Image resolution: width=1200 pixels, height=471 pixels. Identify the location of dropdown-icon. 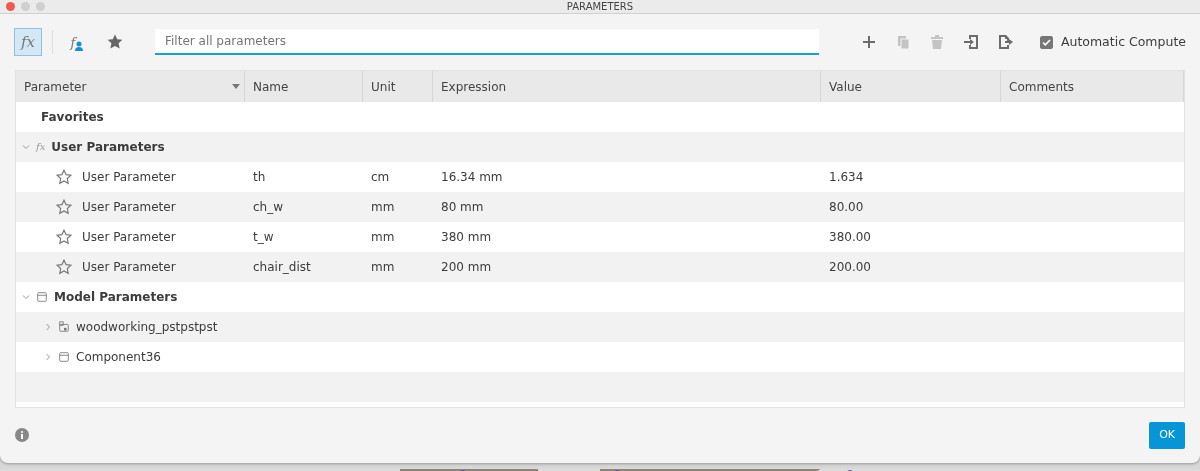
(236, 86).